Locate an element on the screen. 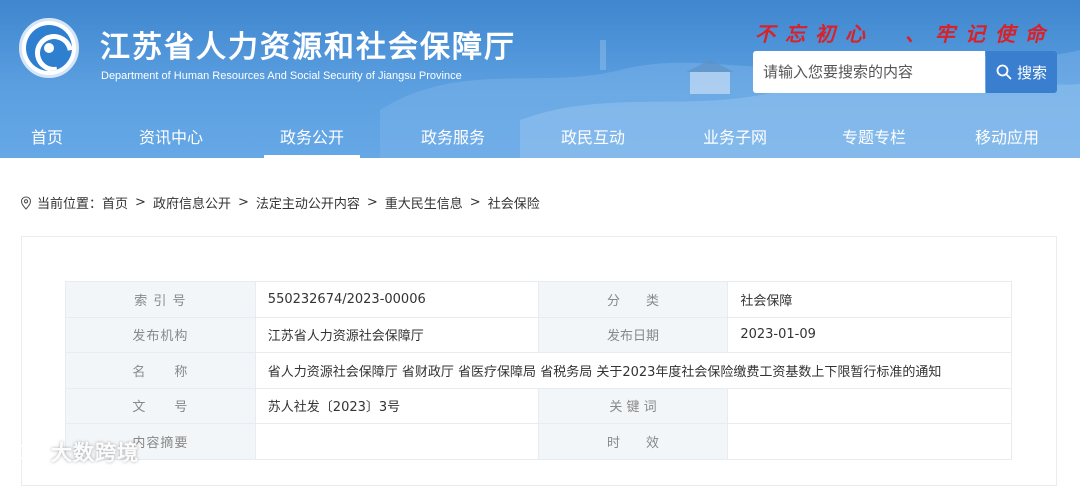 The image size is (1080, 486). nav-item-news: 资讯中心 is located at coordinates (171, 136).